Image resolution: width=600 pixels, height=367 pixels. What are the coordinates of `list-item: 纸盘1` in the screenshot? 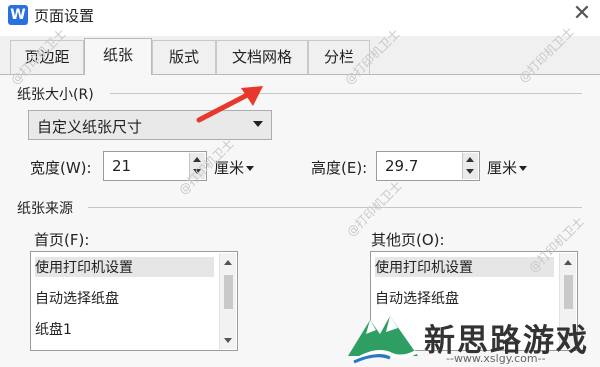 It's located at (53, 329).